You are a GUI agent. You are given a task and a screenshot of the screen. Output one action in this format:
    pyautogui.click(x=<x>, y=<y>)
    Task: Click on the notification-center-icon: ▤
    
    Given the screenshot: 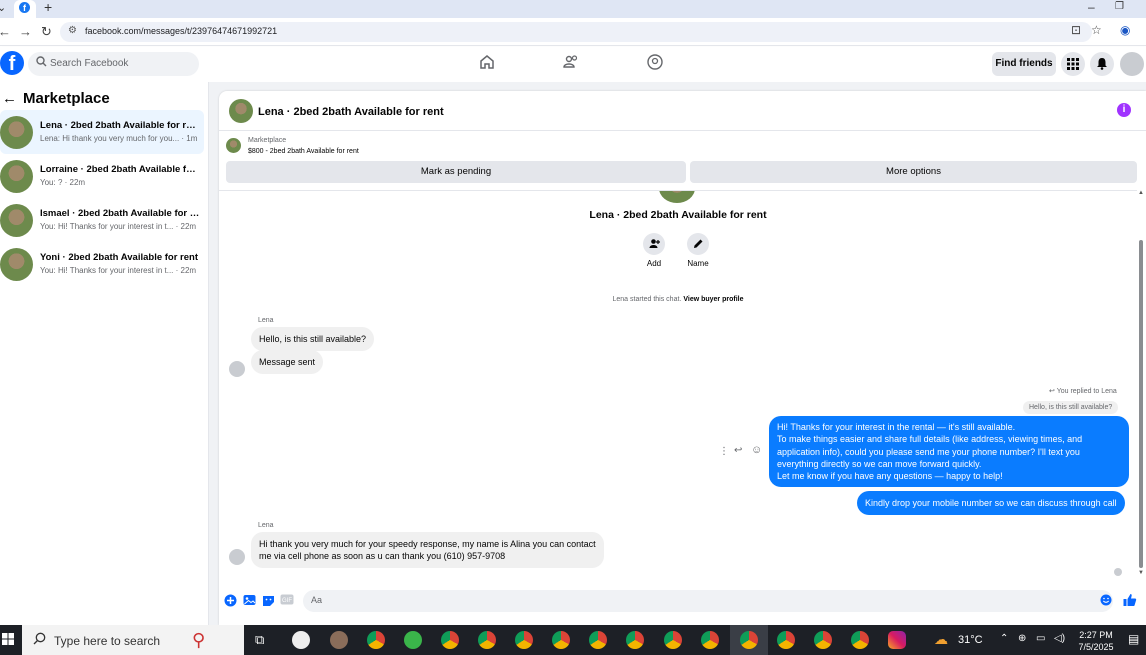 What is the action you would take?
    pyautogui.click(x=1133, y=639)
    